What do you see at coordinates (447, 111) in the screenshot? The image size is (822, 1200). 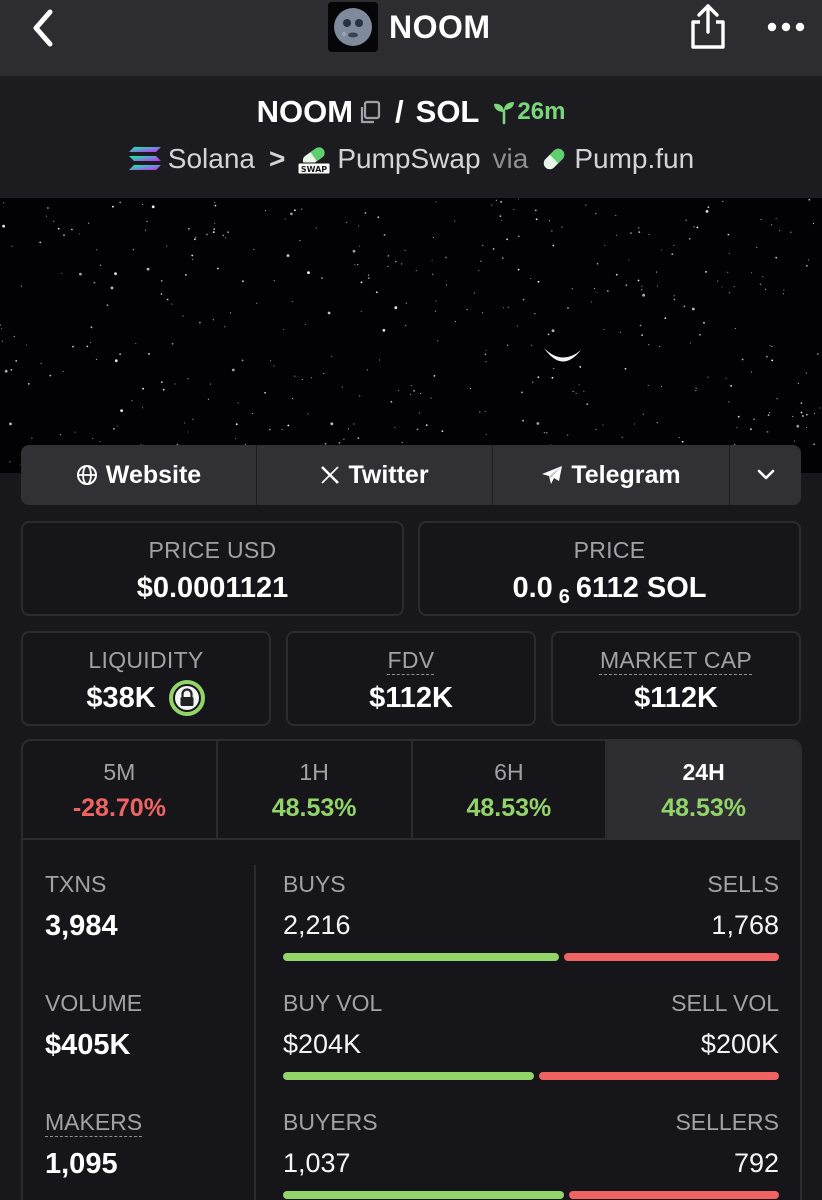 I see `pair-quote: SOL` at bounding box center [447, 111].